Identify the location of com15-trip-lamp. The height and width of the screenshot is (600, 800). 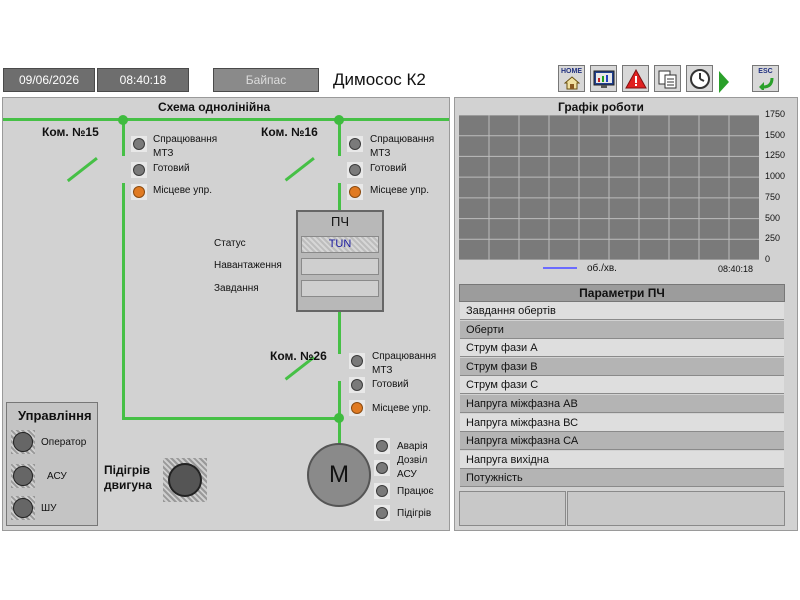
(139, 144).